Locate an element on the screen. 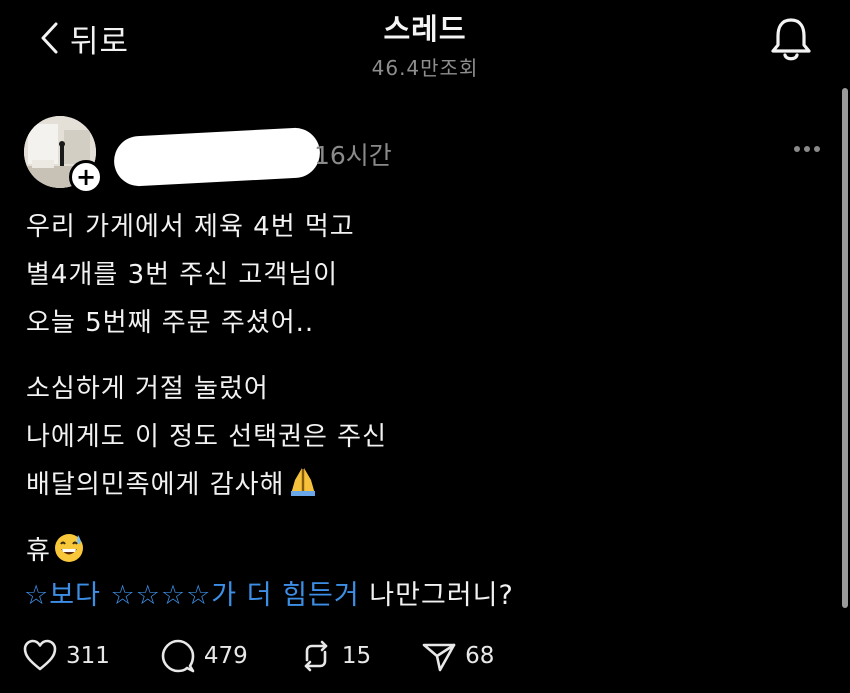 This screenshot has width=850, height=693. post-line: 휴 is located at coordinates (206, 551).